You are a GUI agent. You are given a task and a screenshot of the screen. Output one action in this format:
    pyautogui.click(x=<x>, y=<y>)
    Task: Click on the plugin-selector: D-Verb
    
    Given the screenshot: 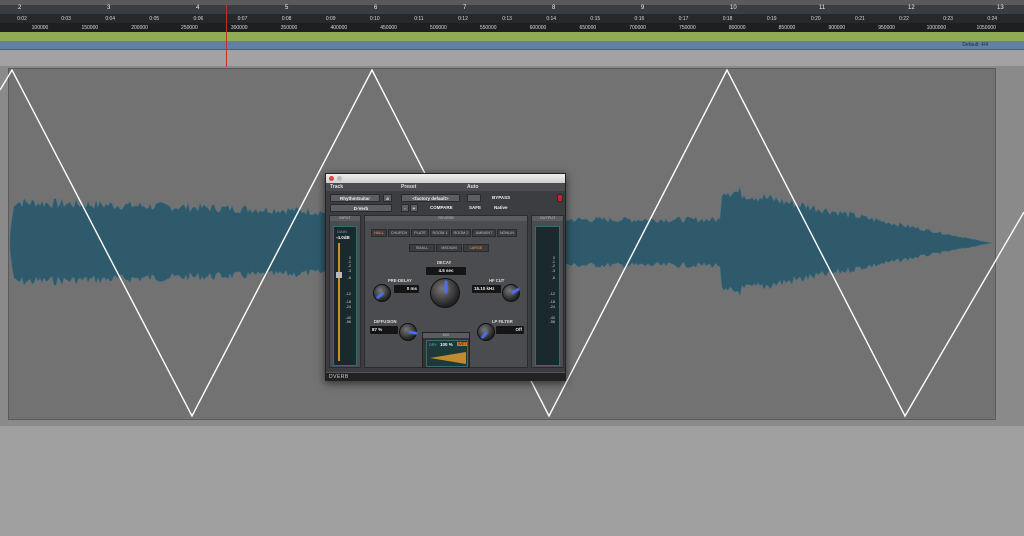 What is the action you would take?
    pyautogui.click(x=361, y=208)
    